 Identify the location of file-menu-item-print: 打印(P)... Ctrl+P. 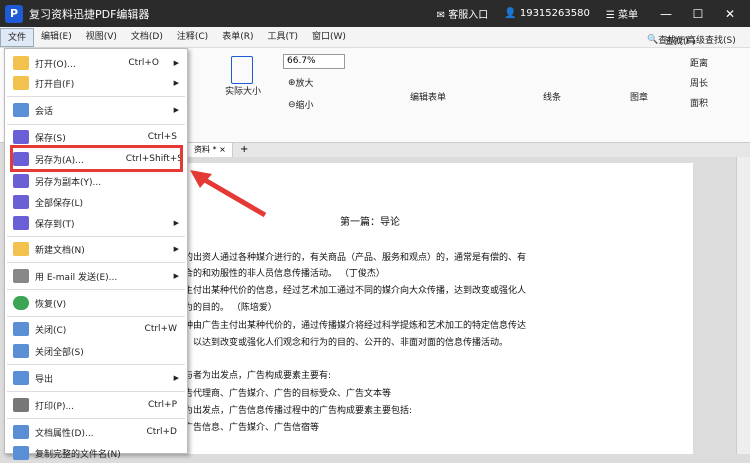
(96, 405).